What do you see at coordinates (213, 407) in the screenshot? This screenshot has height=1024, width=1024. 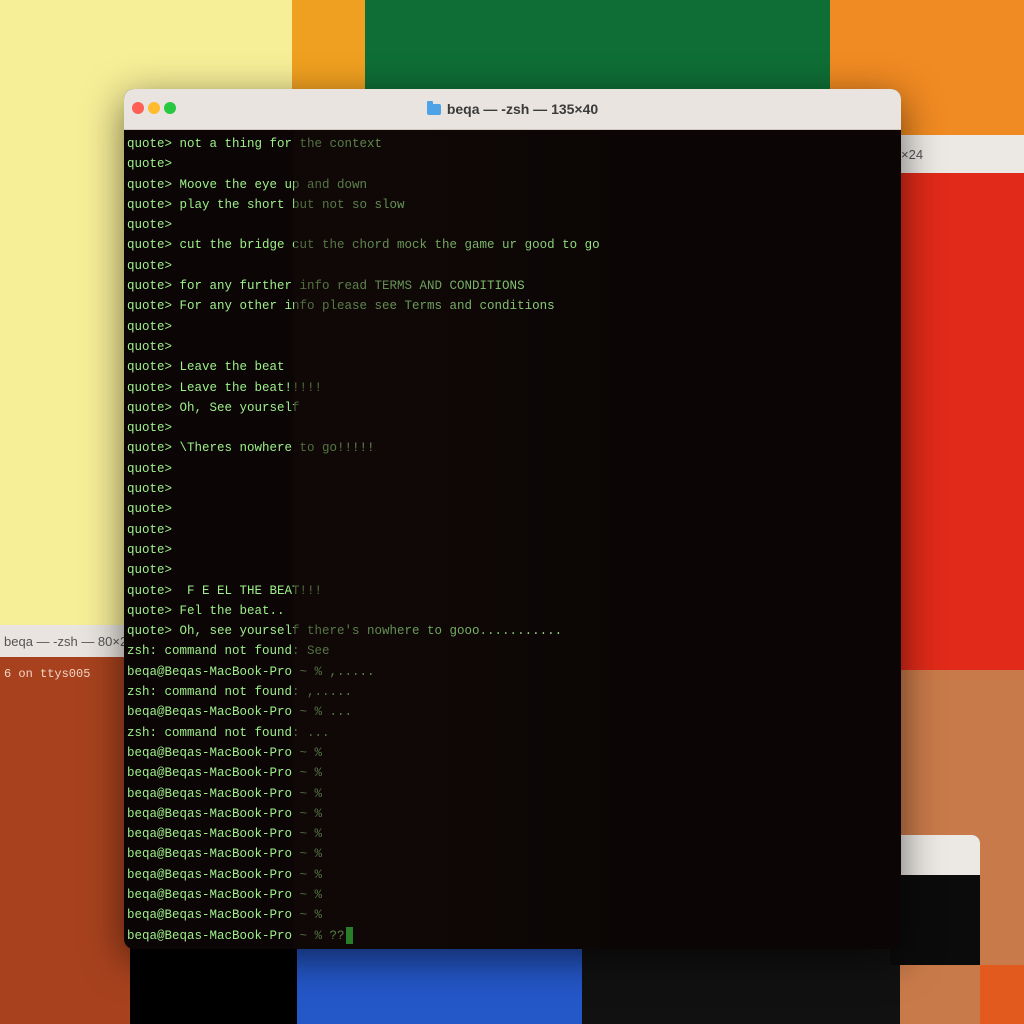 I see `terminal-line: quote> Oh, See yourself` at bounding box center [213, 407].